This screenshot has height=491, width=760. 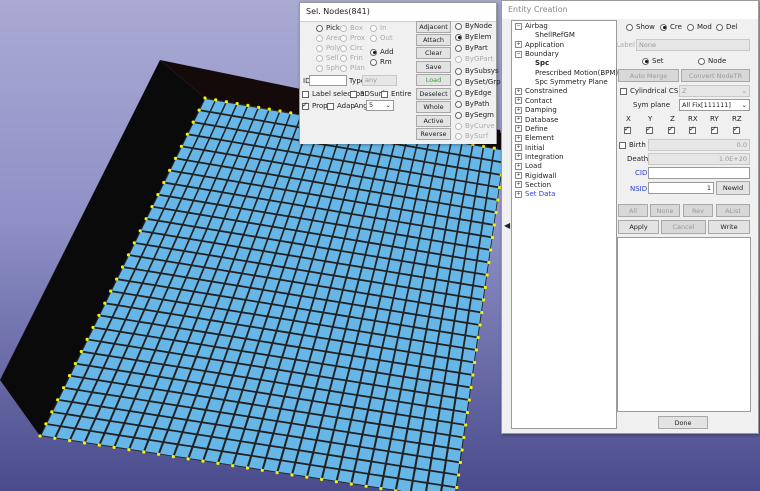 I want to click on by-path-radio: ByPath, so click(x=472, y=104).